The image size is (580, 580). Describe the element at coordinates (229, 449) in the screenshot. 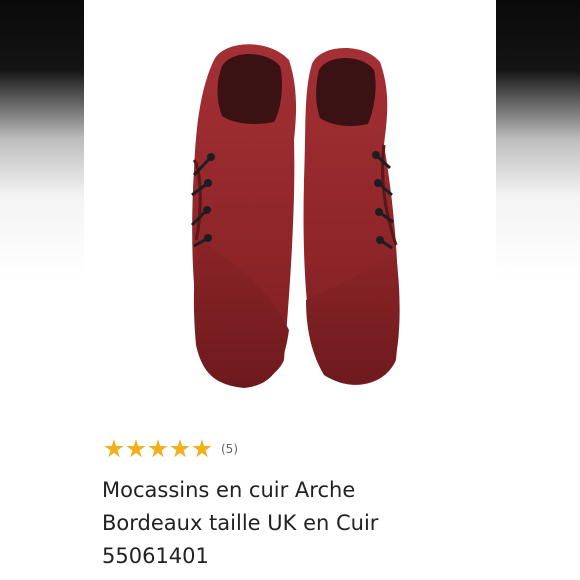

I see `review-count: (5)` at that location.